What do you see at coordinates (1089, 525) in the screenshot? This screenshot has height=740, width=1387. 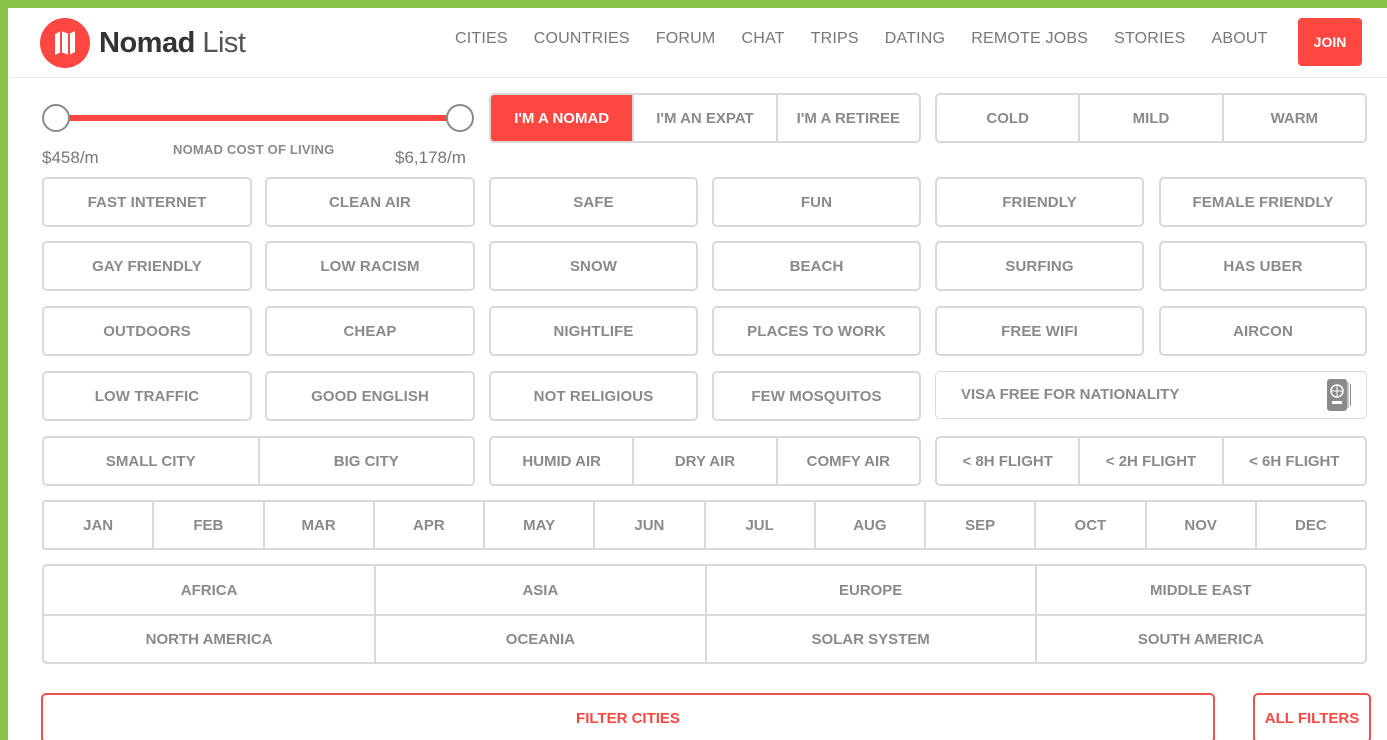 I see `month-oct: OCT` at bounding box center [1089, 525].